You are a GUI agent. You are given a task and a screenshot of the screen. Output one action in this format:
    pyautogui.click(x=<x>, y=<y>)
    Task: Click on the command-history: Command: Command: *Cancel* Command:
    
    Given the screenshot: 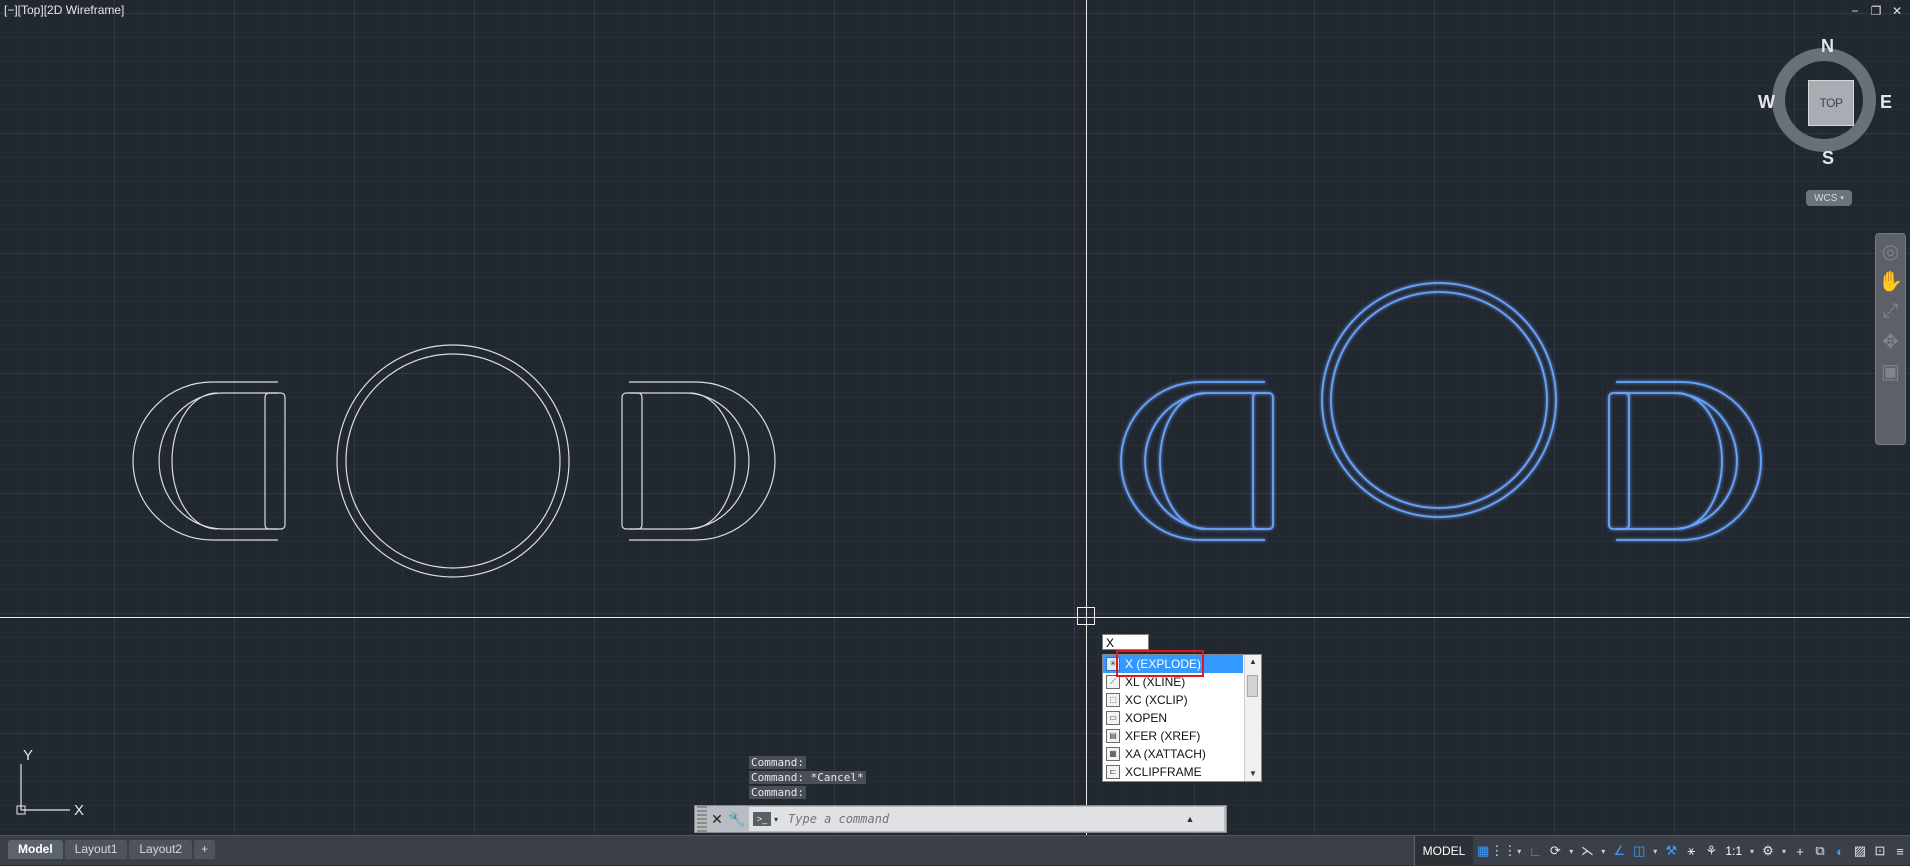 What is the action you would take?
    pyautogui.click(x=807, y=778)
    